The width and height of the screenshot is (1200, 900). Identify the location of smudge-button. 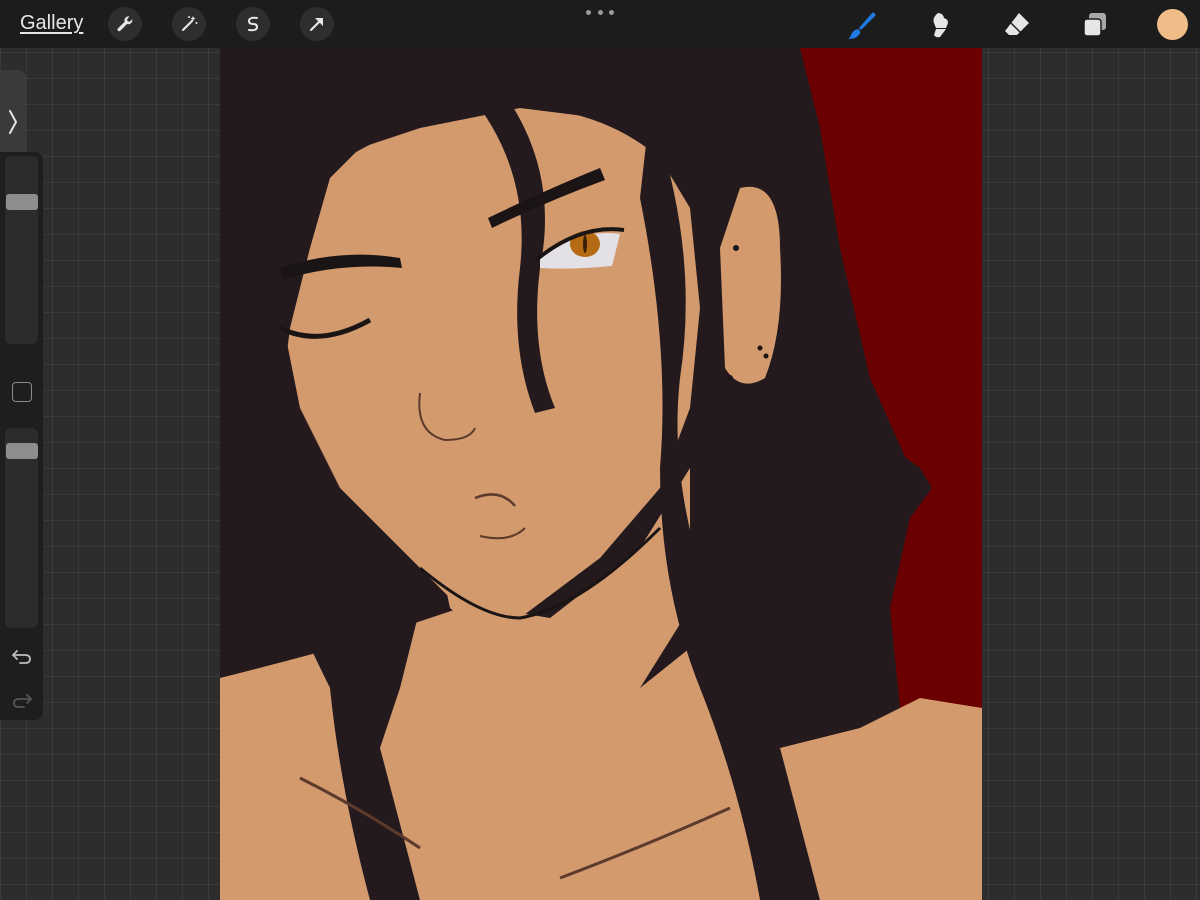
(939, 25).